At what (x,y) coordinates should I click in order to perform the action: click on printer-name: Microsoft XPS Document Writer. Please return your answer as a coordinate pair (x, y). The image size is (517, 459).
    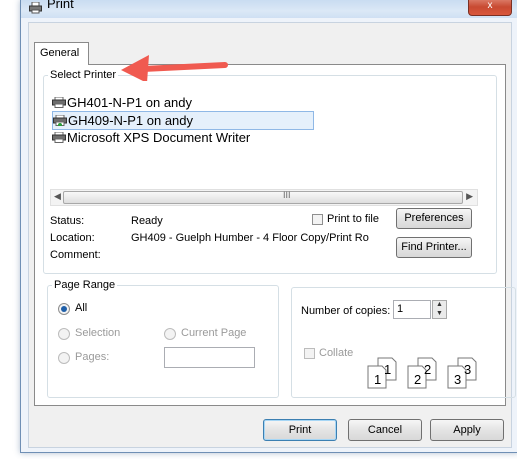
    Looking at the image, I should click on (159, 137).